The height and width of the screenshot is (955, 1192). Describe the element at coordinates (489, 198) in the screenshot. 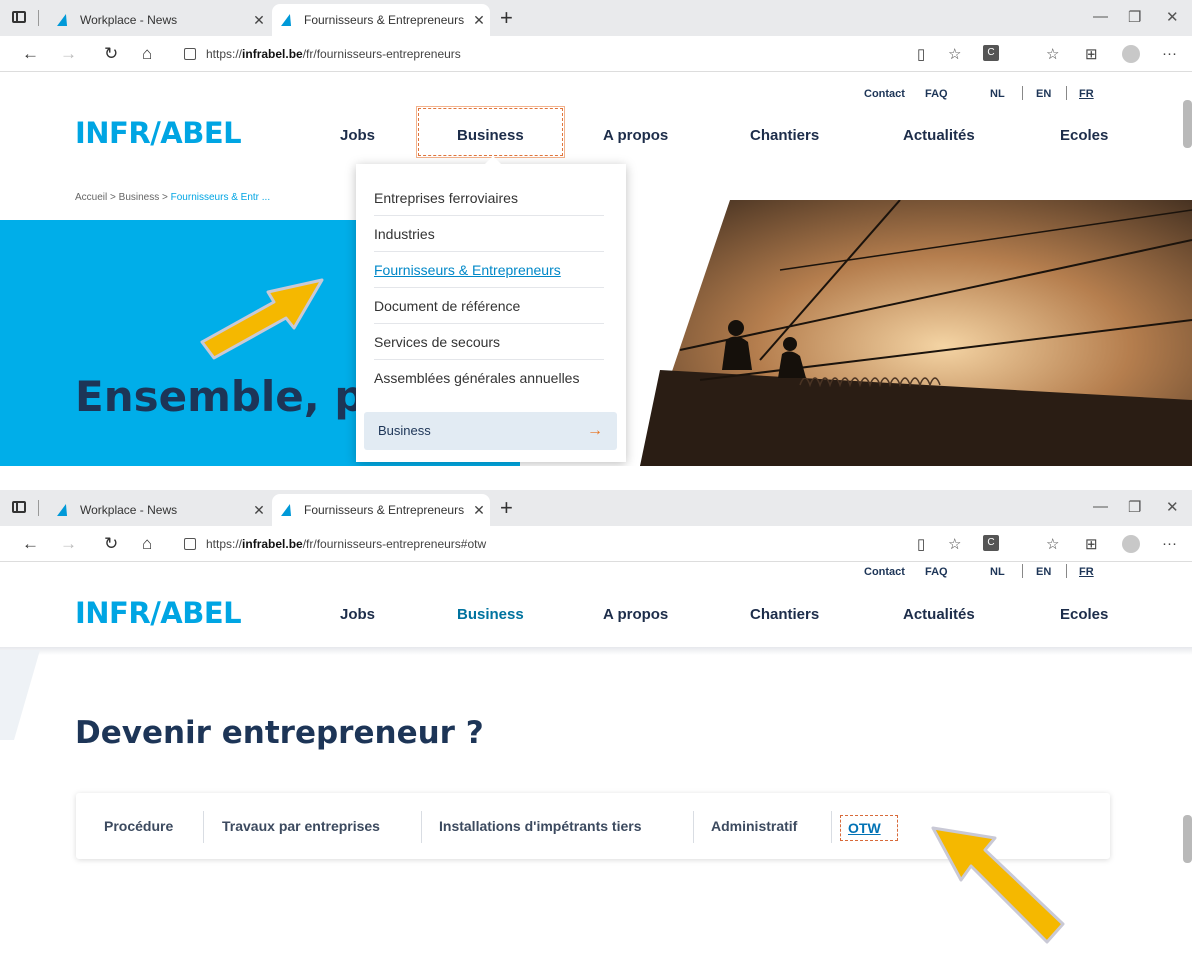

I see `dropdown-item: Entreprises ferroviaires` at that location.